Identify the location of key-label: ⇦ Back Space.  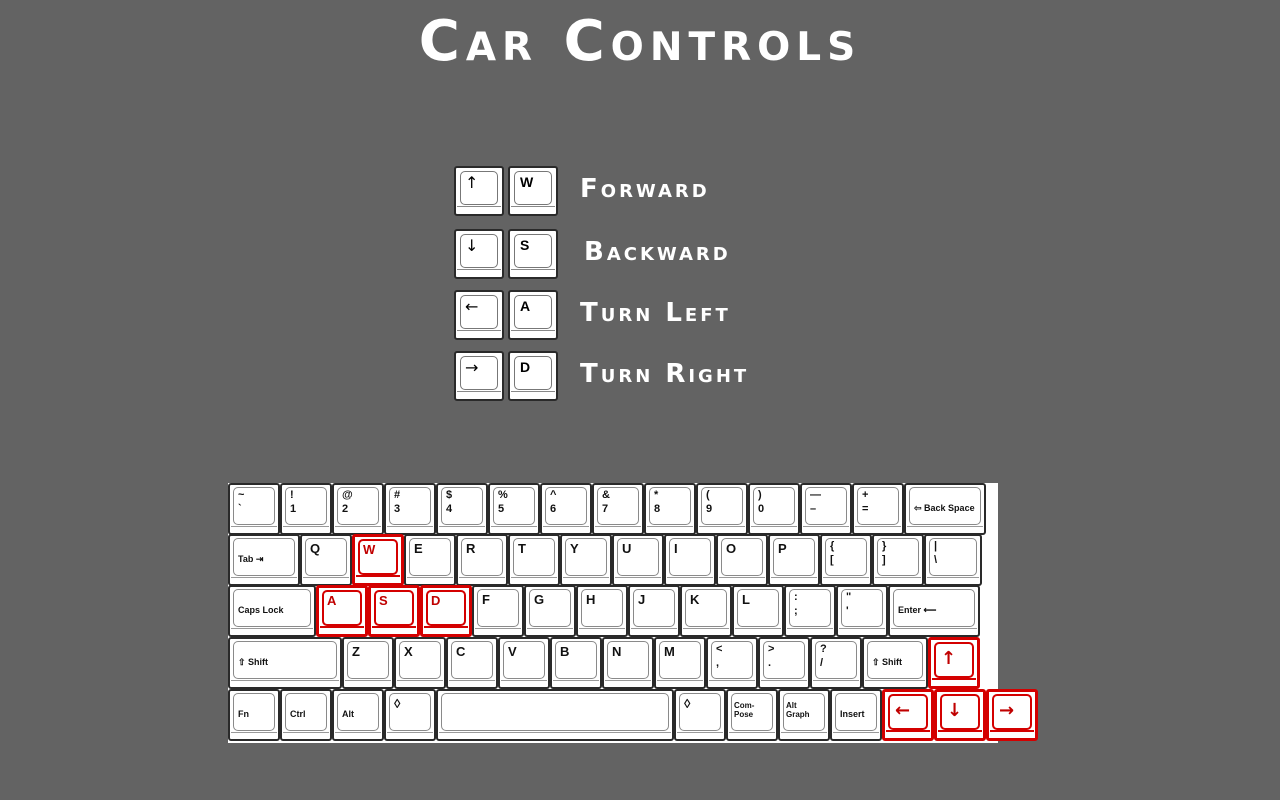
(944, 508).